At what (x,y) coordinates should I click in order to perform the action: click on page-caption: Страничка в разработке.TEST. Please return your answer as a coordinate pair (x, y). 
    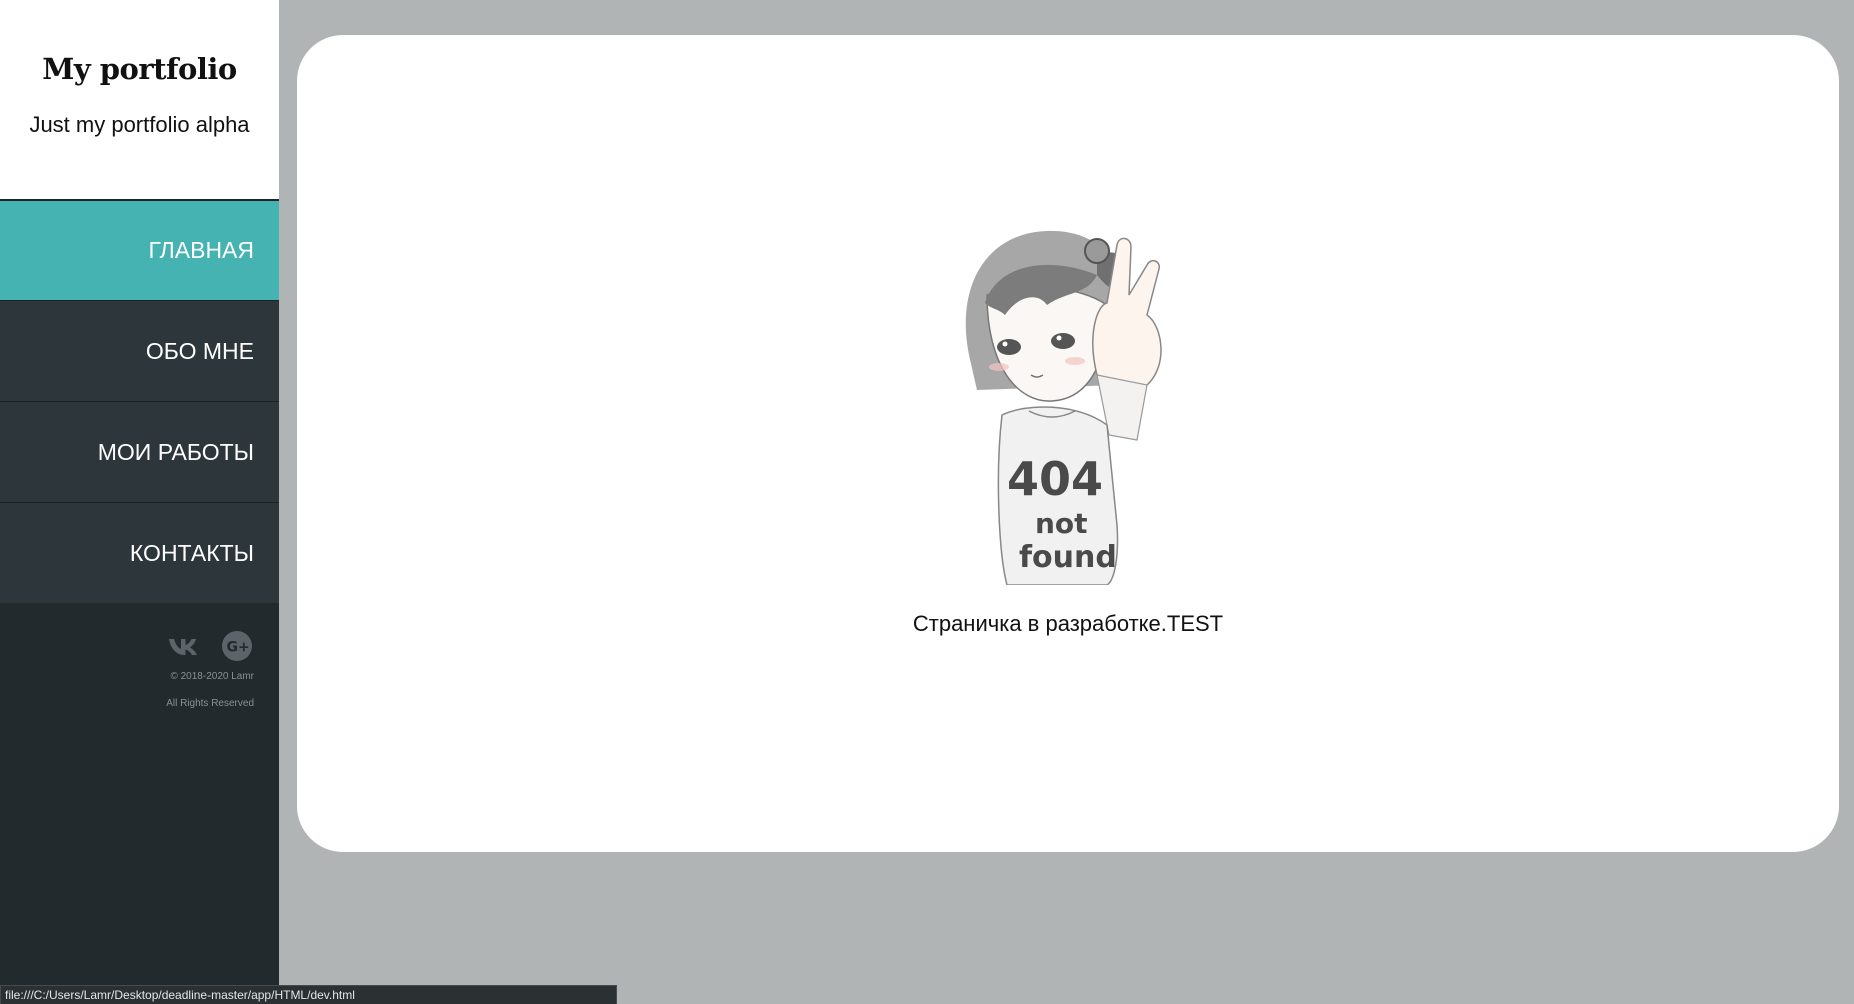
    Looking at the image, I should click on (1068, 623).